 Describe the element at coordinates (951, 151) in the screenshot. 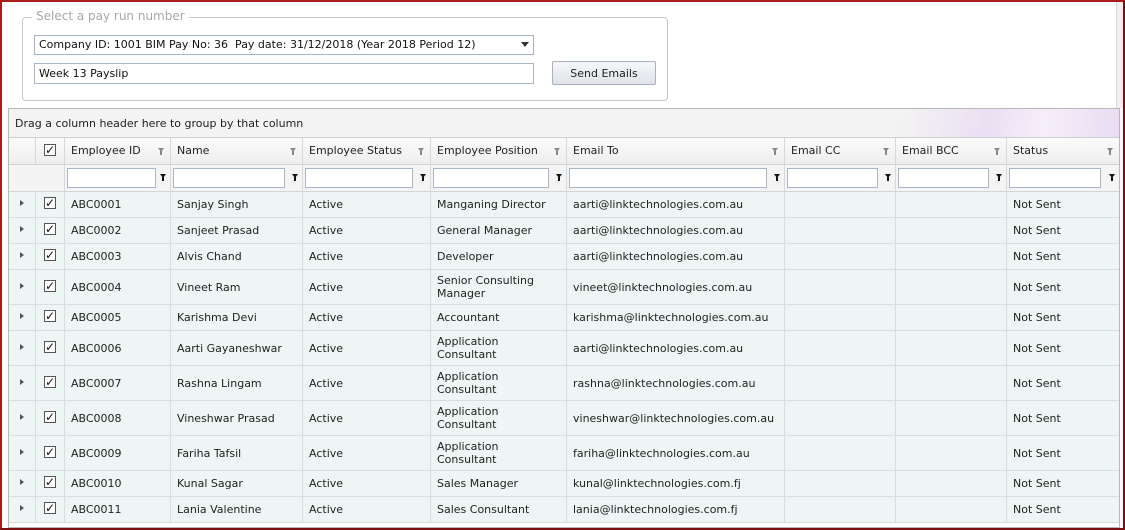

I see `column-header-email-bcc: Email BCC` at that location.